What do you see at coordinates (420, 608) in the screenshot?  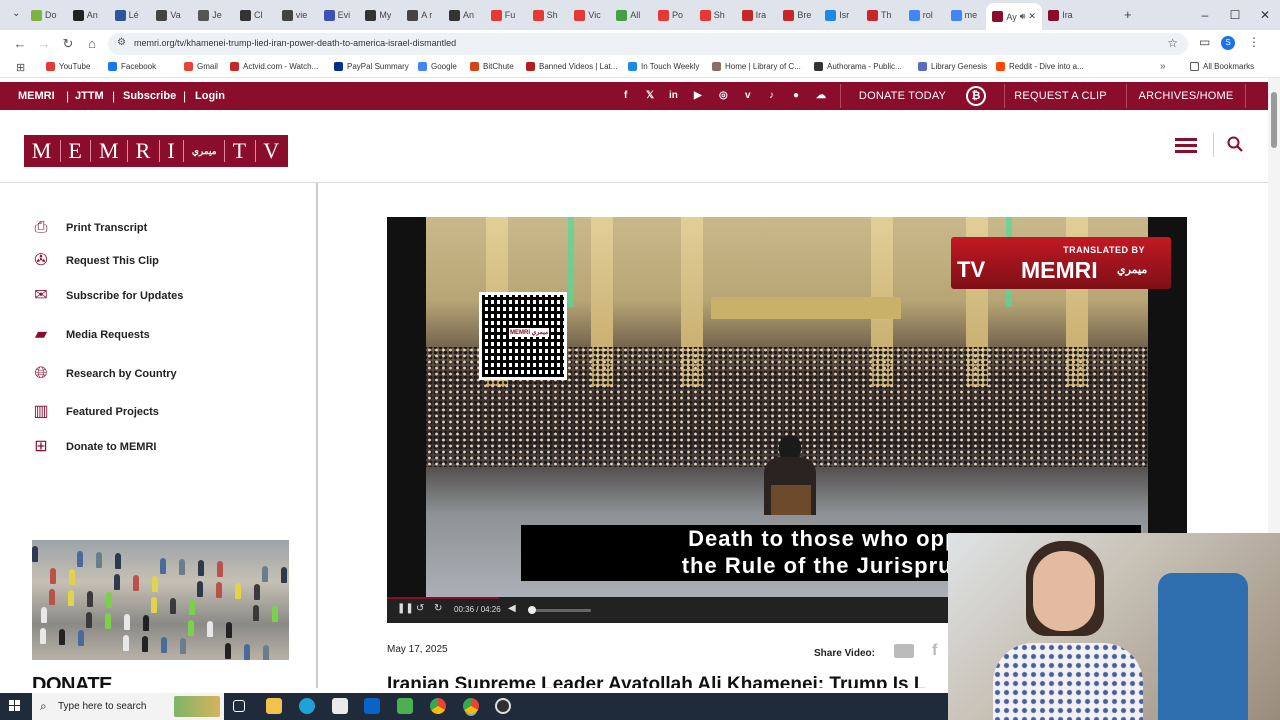 I see `rewind-icon: ↺` at bounding box center [420, 608].